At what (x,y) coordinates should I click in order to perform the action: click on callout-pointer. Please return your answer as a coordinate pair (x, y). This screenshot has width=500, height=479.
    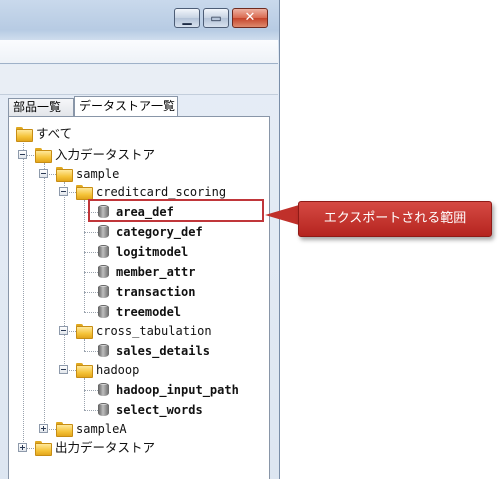
    Looking at the image, I should click on (282, 215).